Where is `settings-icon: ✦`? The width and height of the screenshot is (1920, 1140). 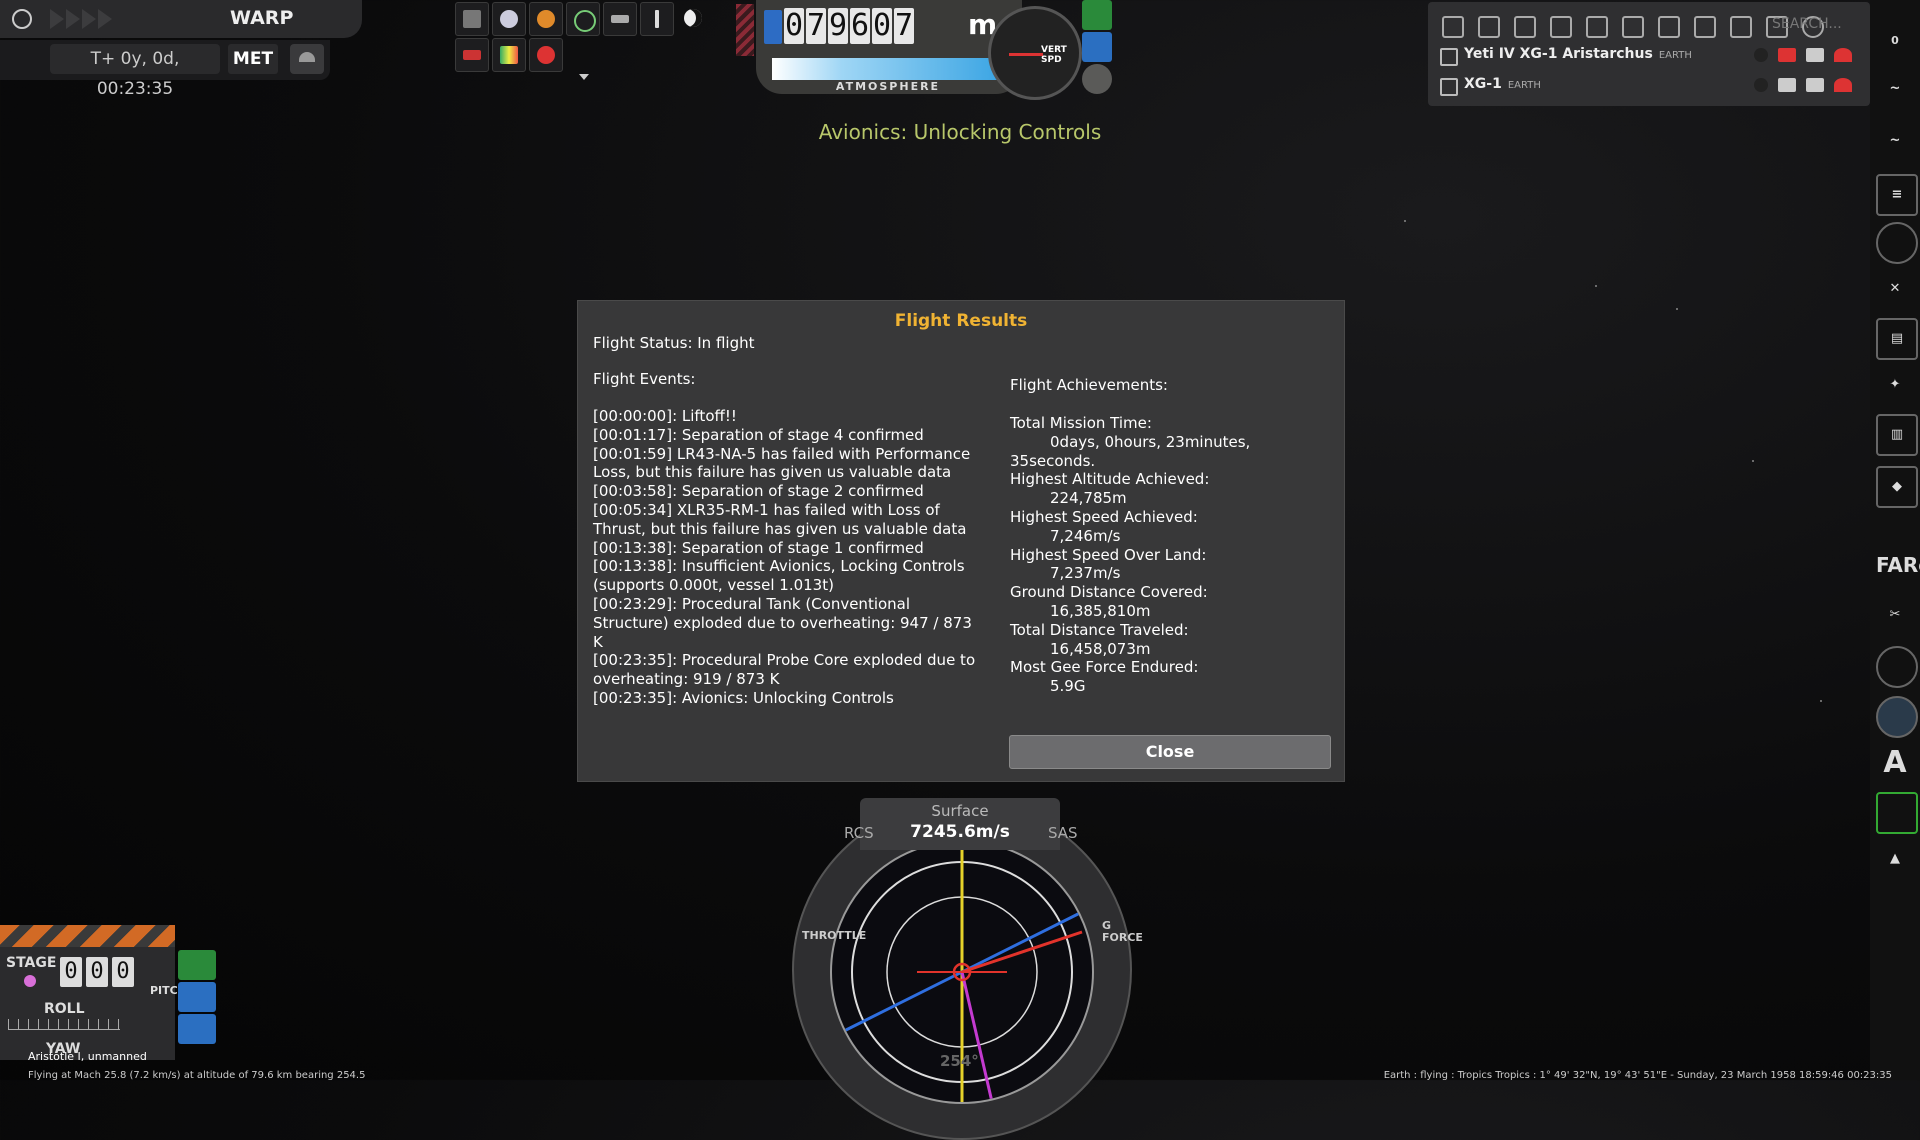
settings-icon: ✦ is located at coordinates (1895, 385).